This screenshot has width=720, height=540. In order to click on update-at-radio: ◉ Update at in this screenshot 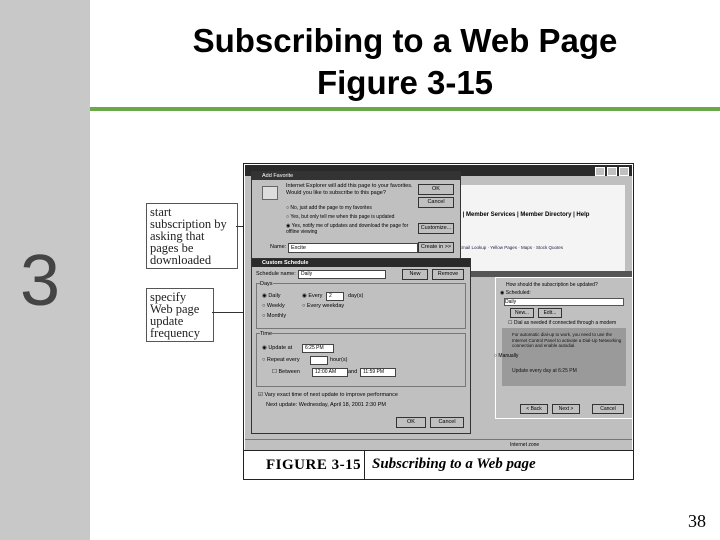, I will do `click(277, 348)`.